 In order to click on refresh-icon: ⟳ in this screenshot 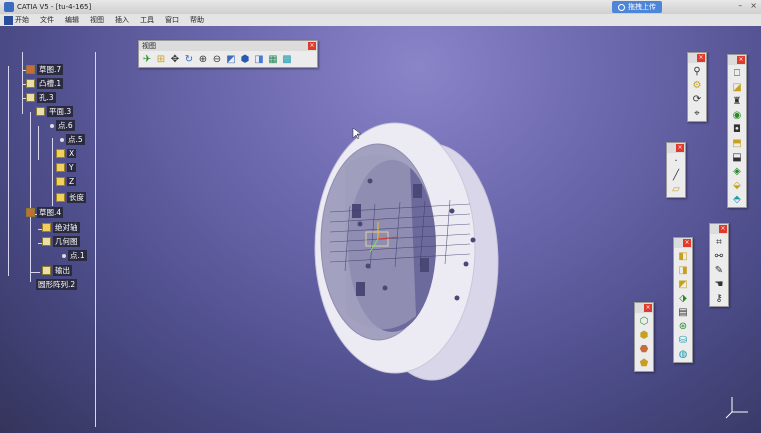, I will do `click(697, 99)`.